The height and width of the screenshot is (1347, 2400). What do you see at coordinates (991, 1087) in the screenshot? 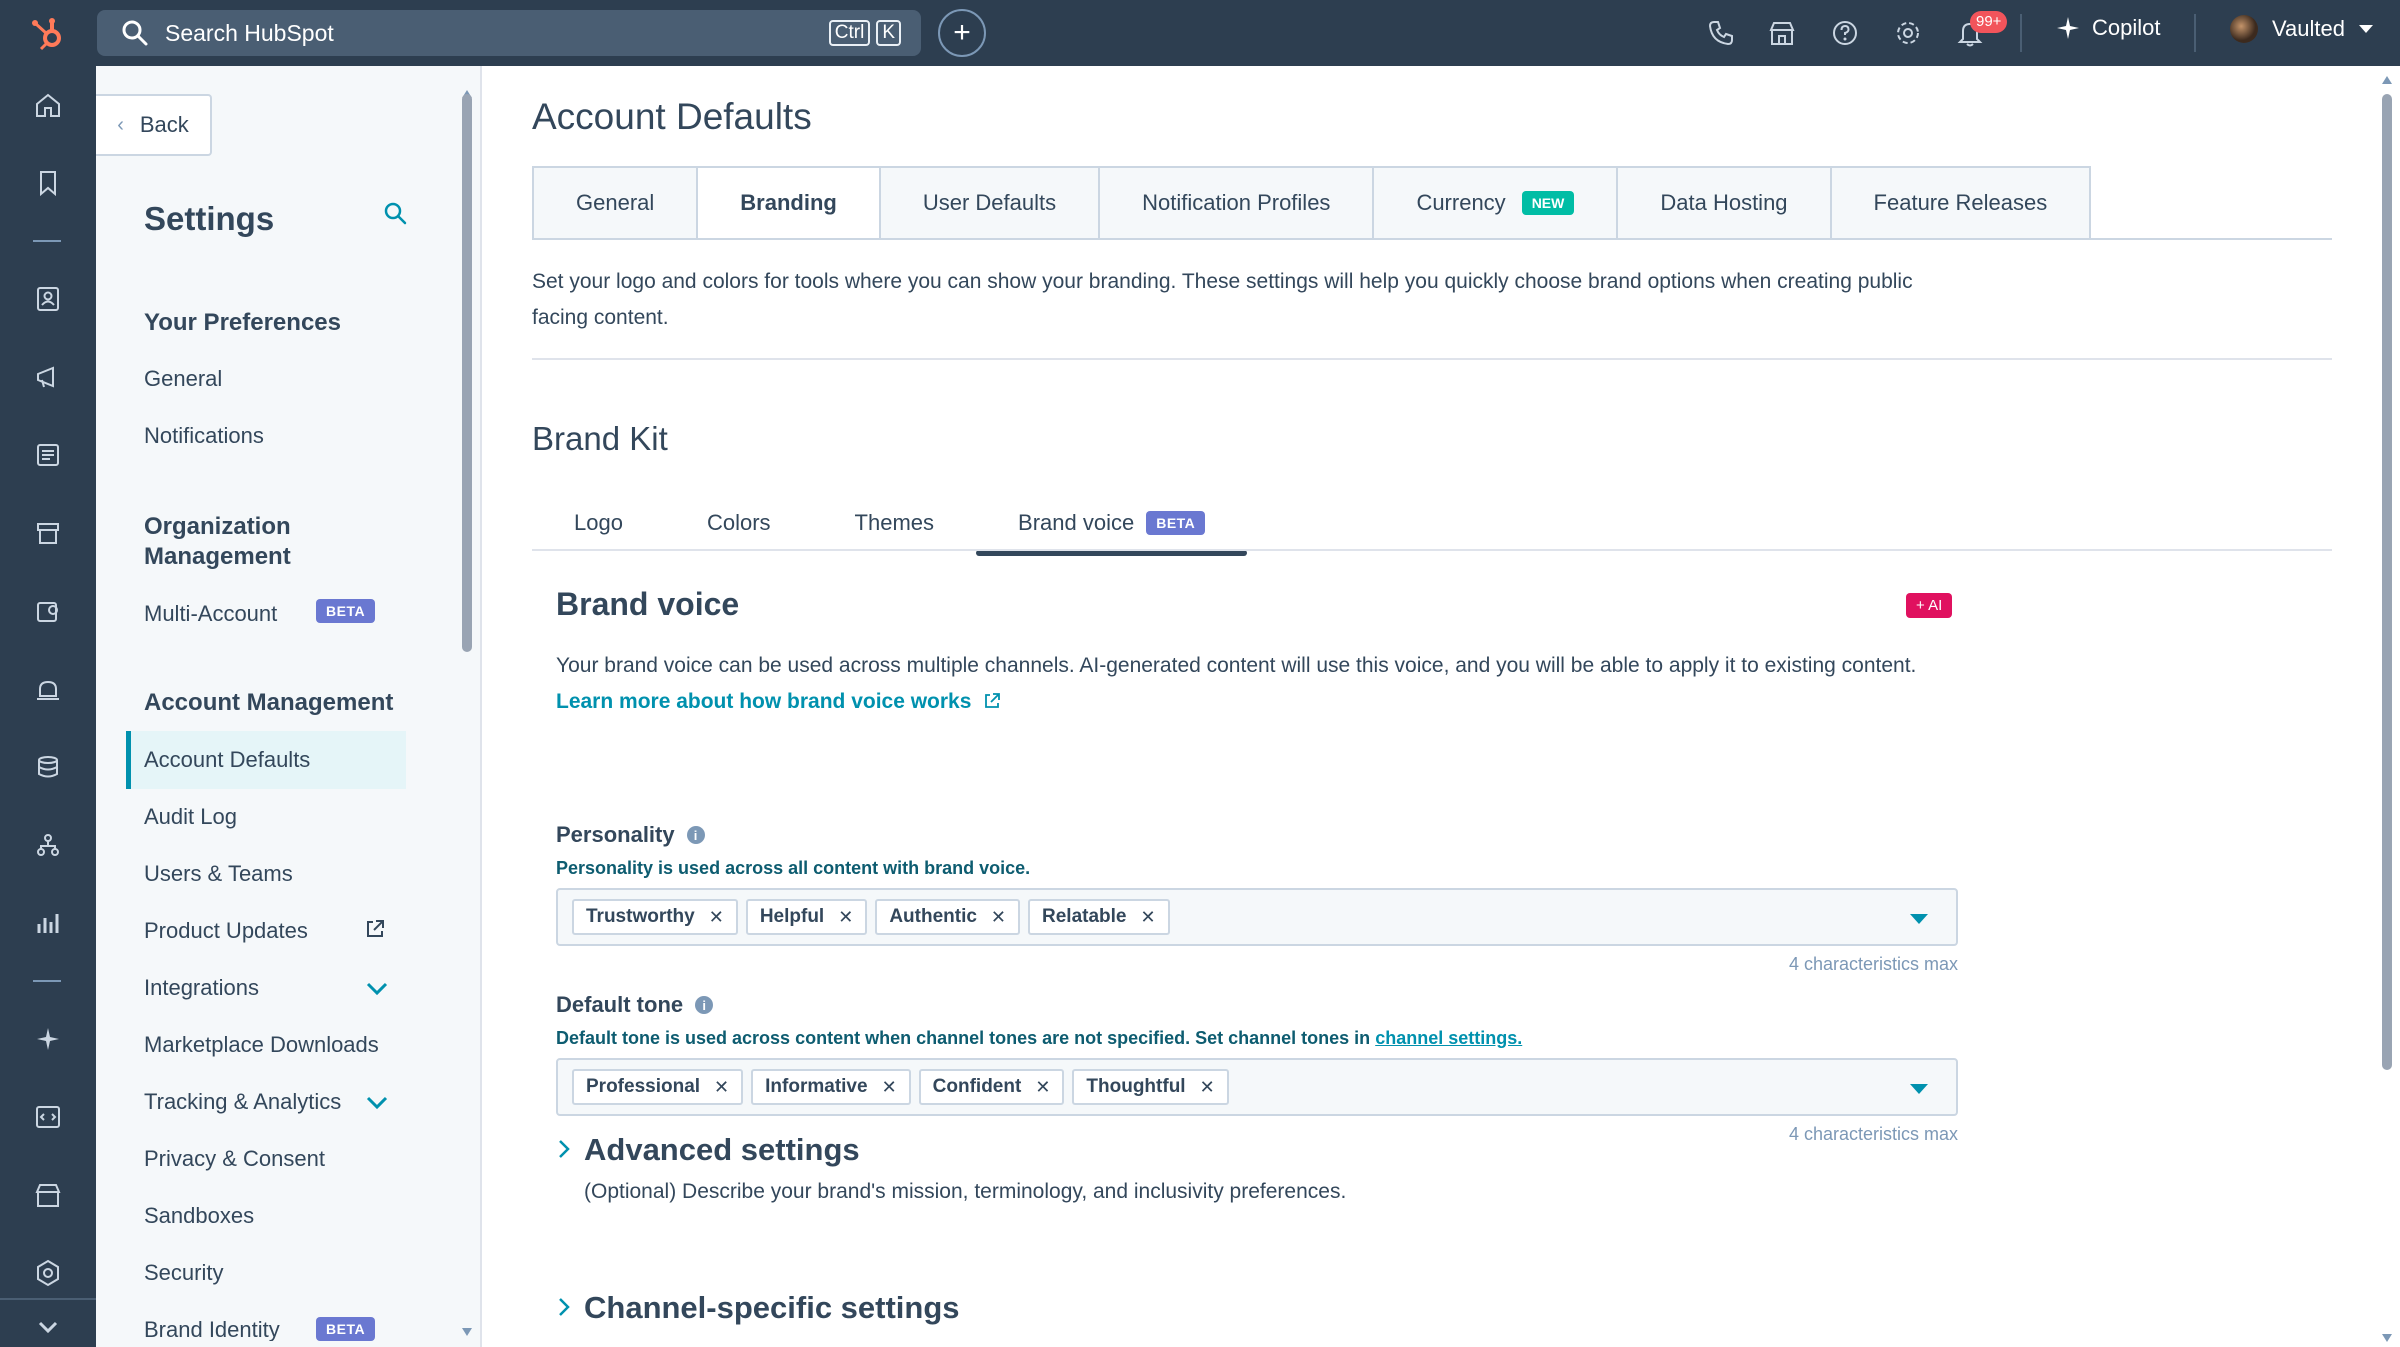
I see `tone-tag: Confident ✕` at bounding box center [991, 1087].